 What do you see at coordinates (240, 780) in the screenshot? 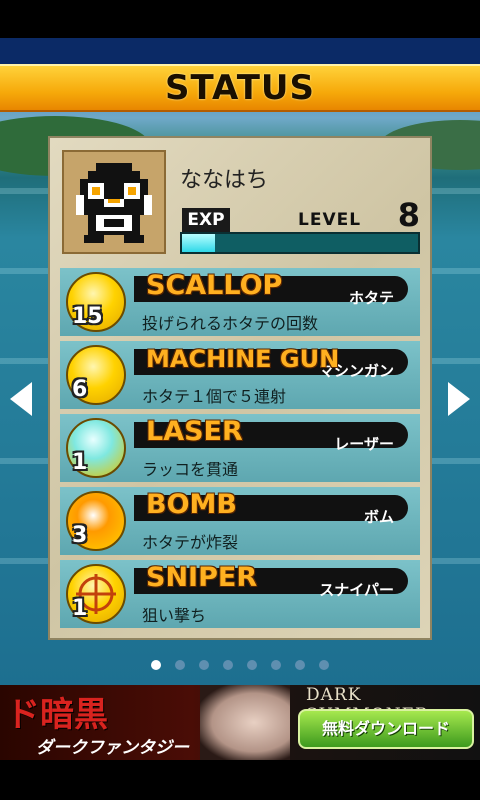
I see `system-nav-bar` at bounding box center [240, 780].